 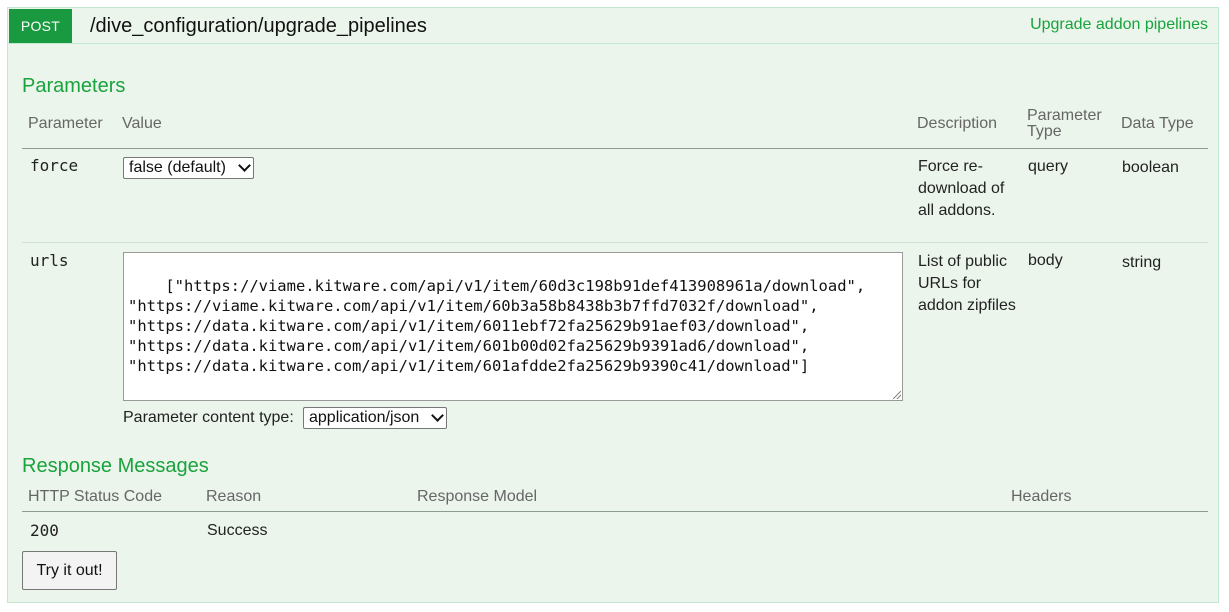 I want to click on force-select: false (default), so click(x=188, y=168).